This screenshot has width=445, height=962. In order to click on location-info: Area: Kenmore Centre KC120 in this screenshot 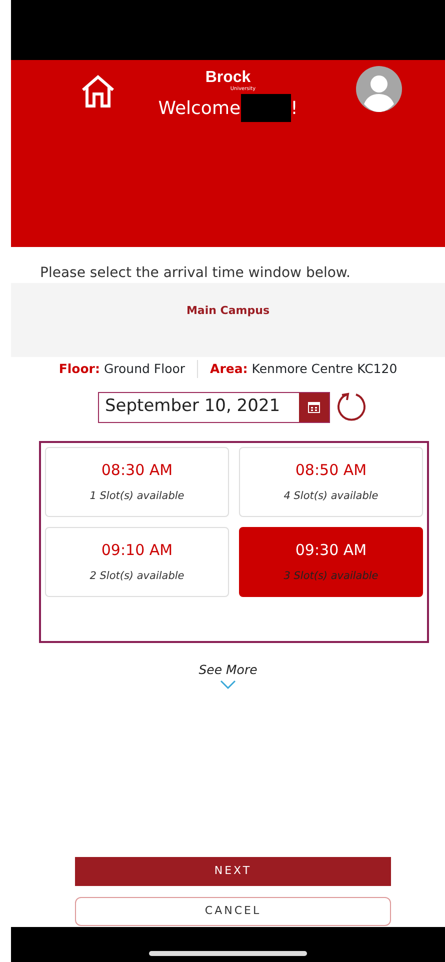, I will do `click(303, 369)`.